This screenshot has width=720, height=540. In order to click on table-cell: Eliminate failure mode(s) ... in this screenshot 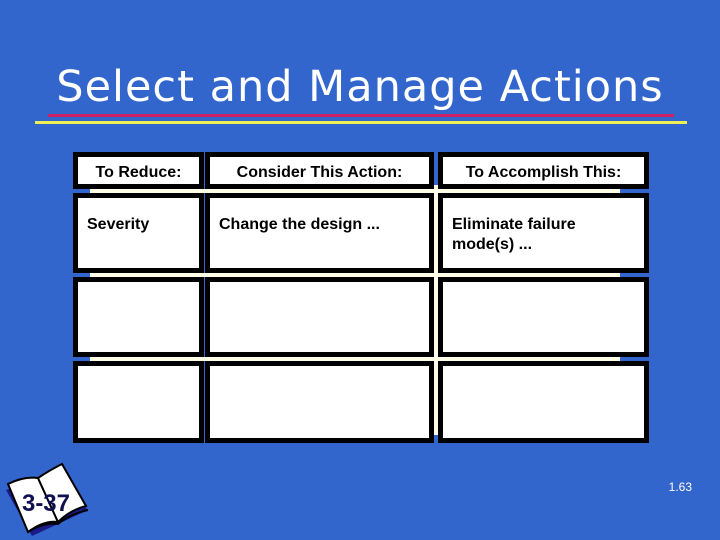, I will do `click(543, 233)`.